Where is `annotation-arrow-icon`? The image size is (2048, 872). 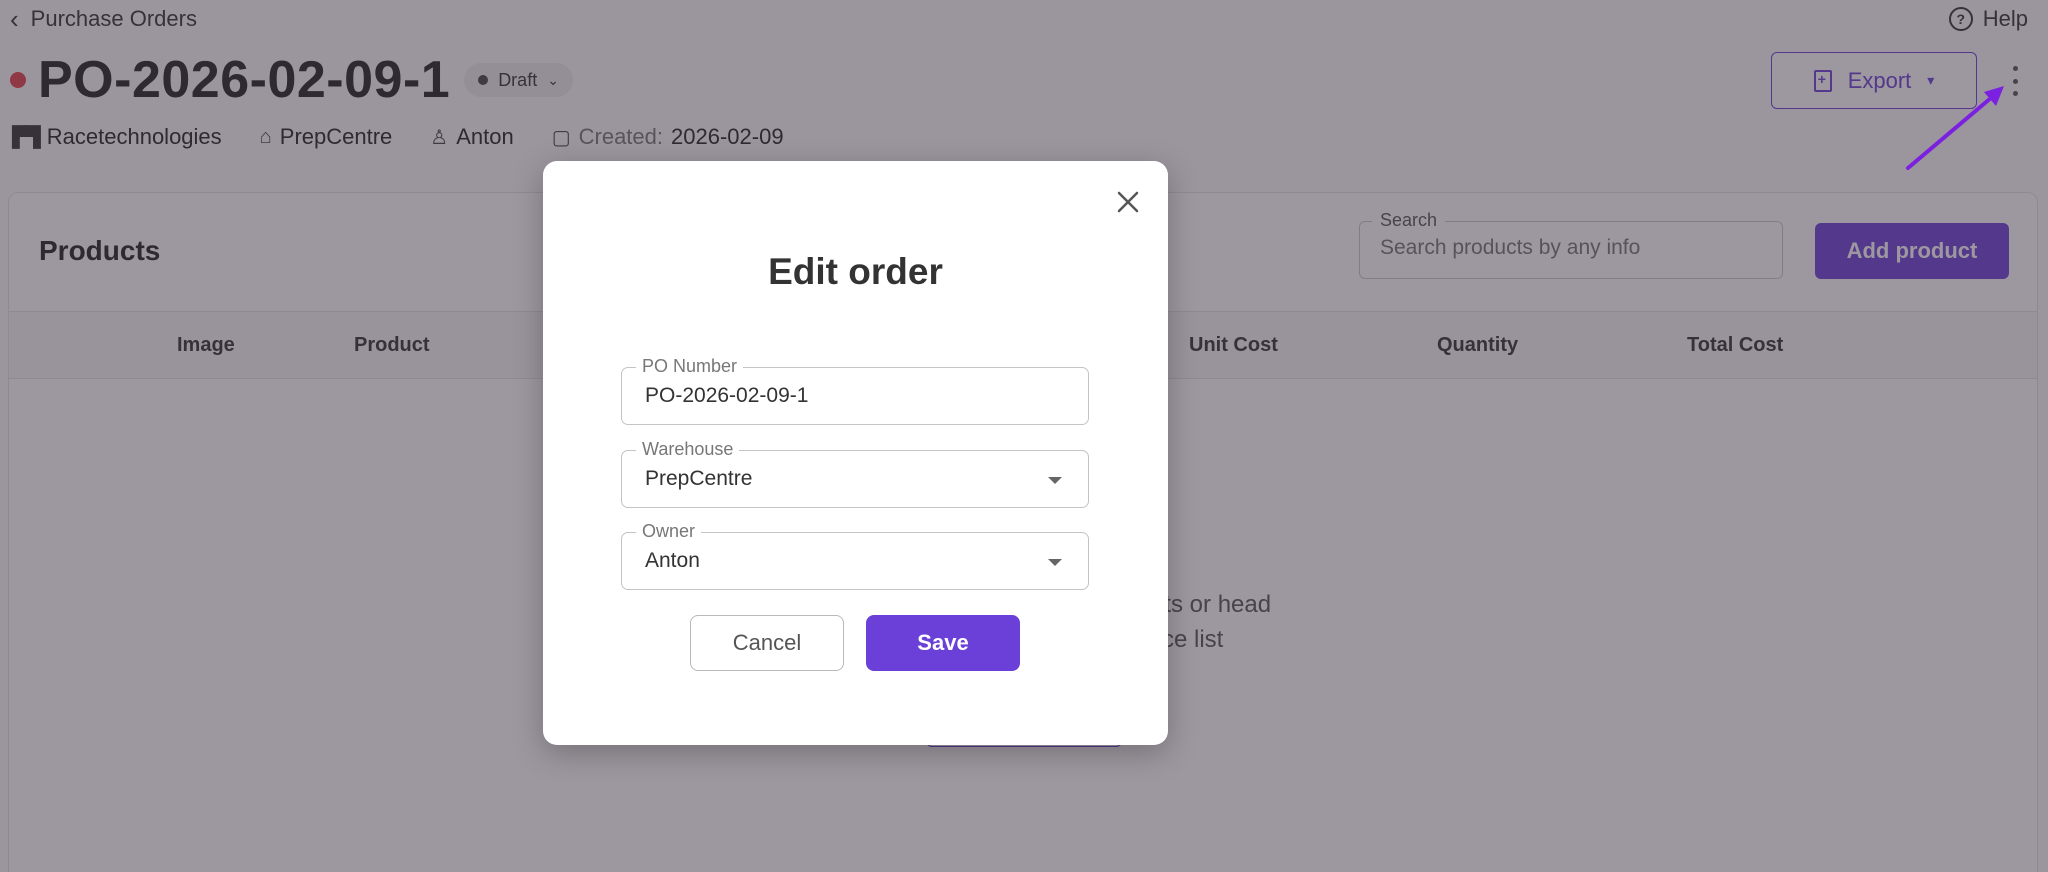
annotation-arrow-icon is located at coordinates (1955, 128).